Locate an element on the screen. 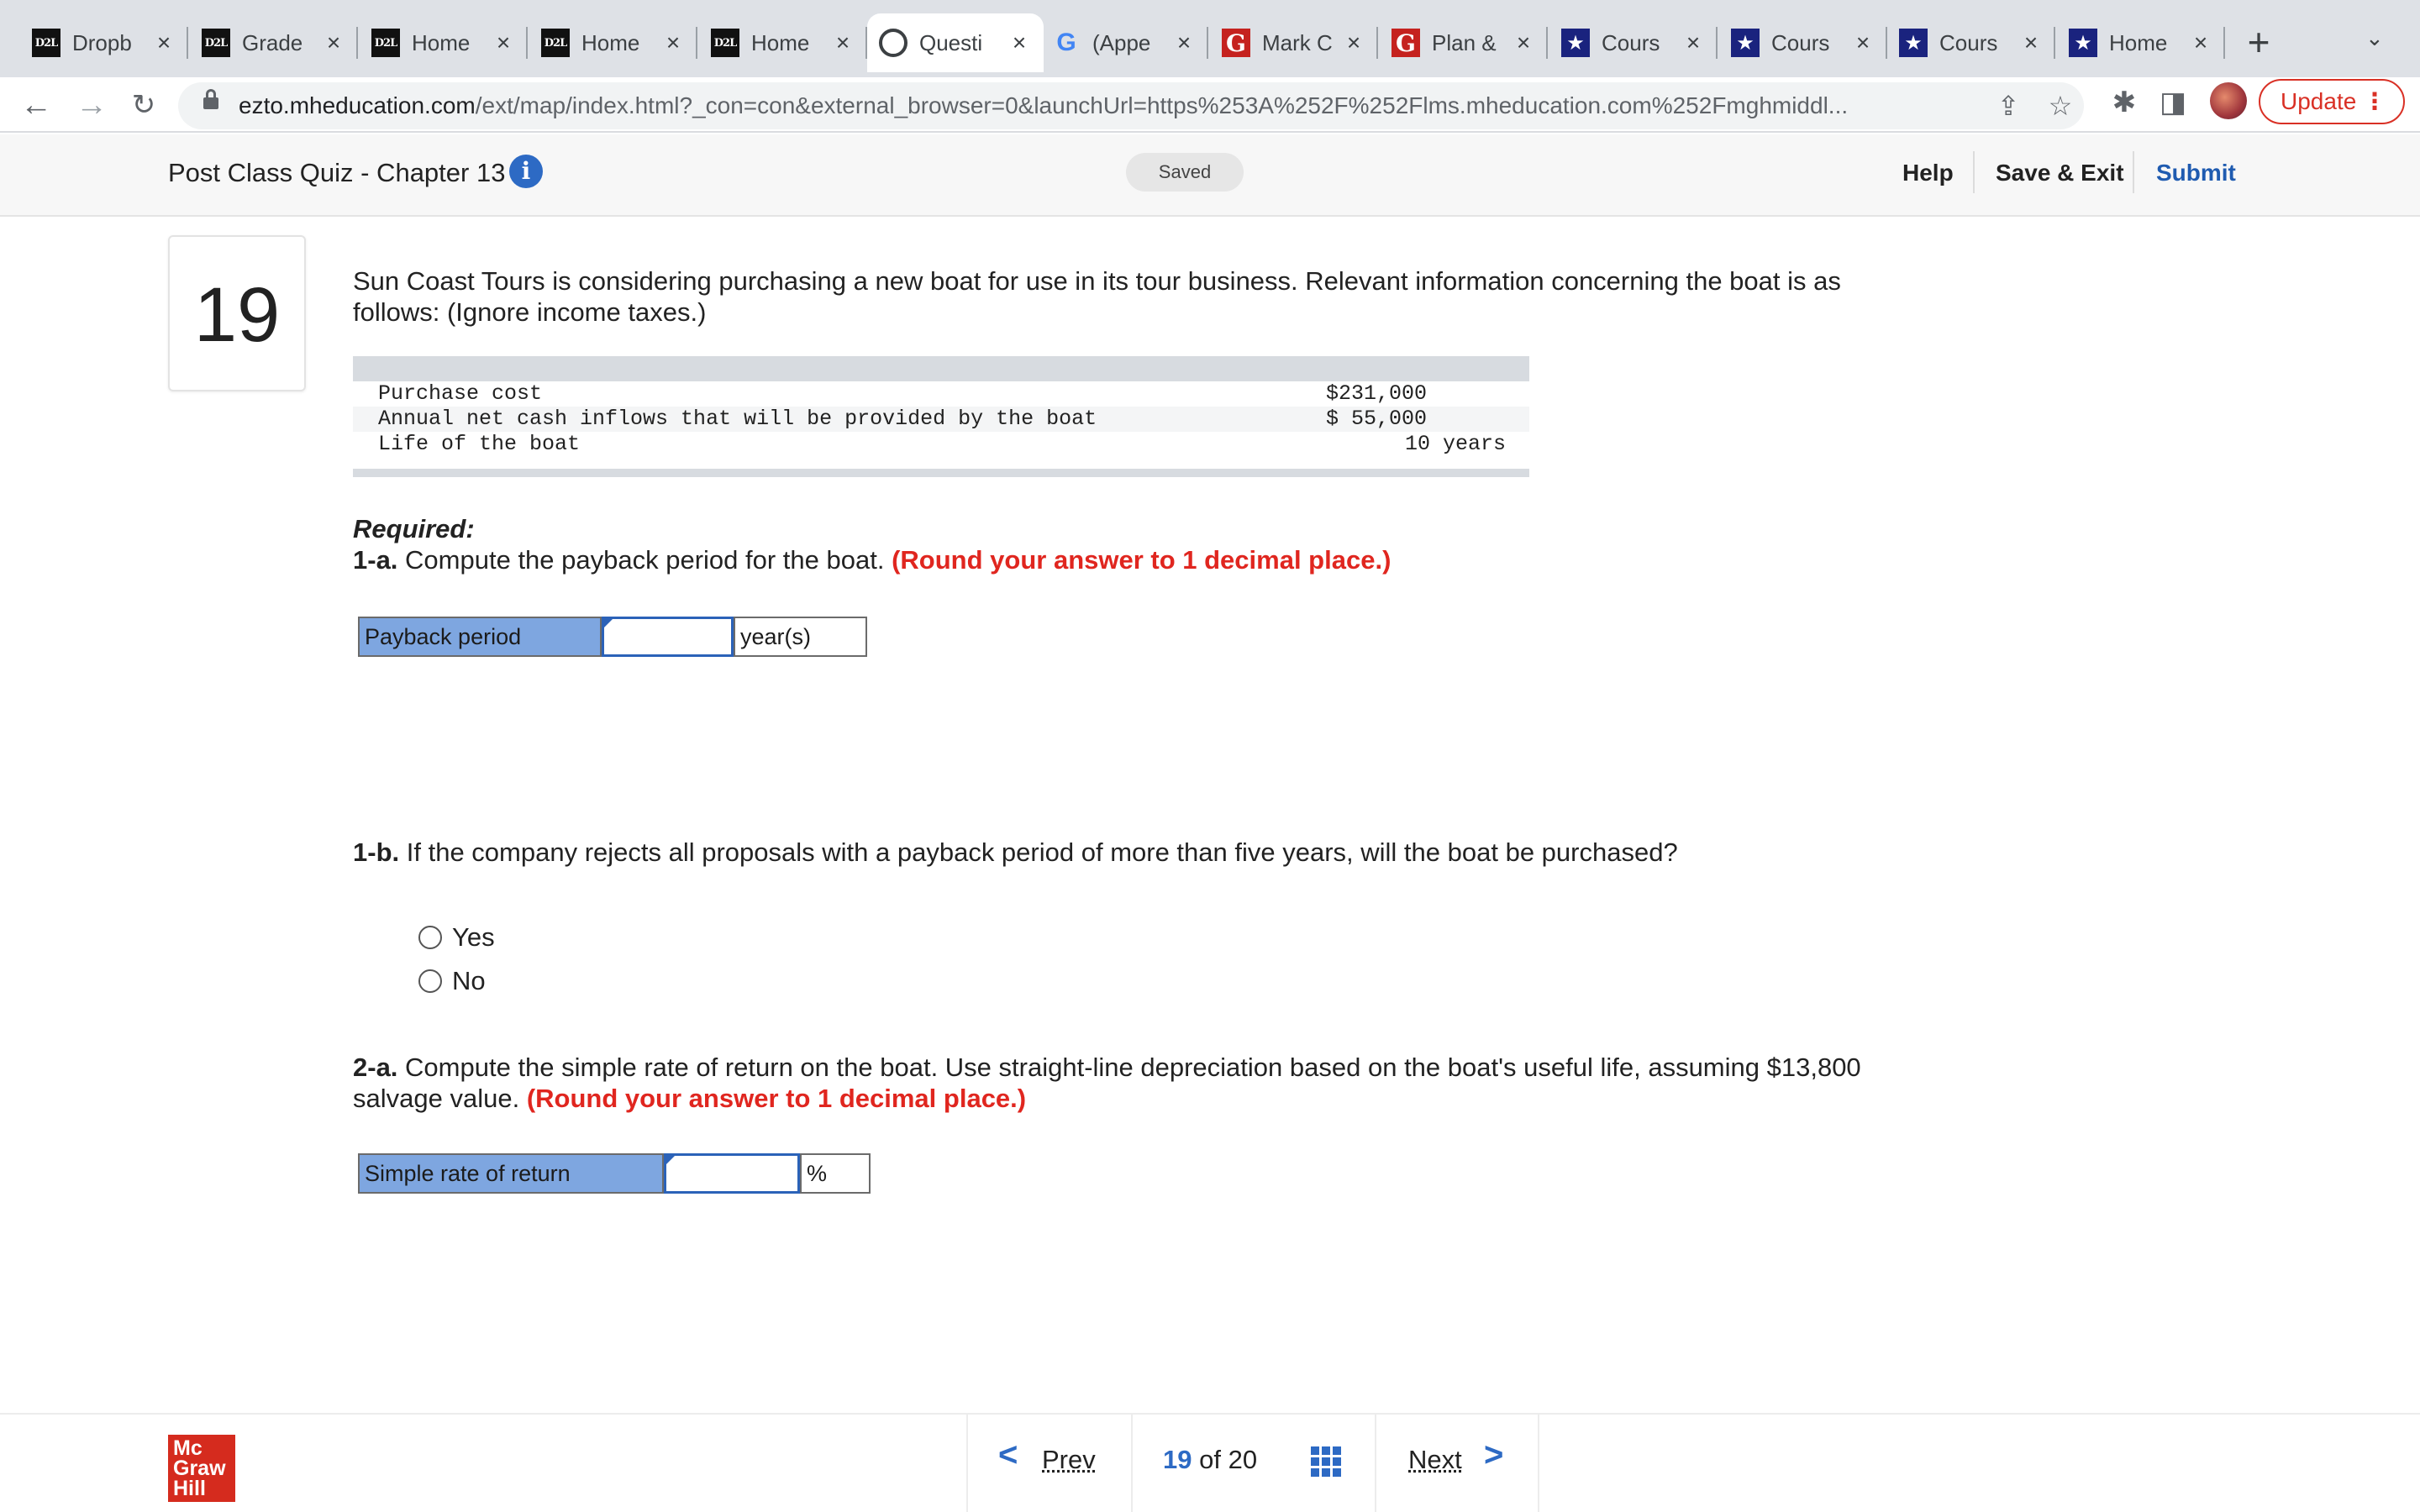  browser-tab: D2L Grade × is located at coordinates (274, 42).